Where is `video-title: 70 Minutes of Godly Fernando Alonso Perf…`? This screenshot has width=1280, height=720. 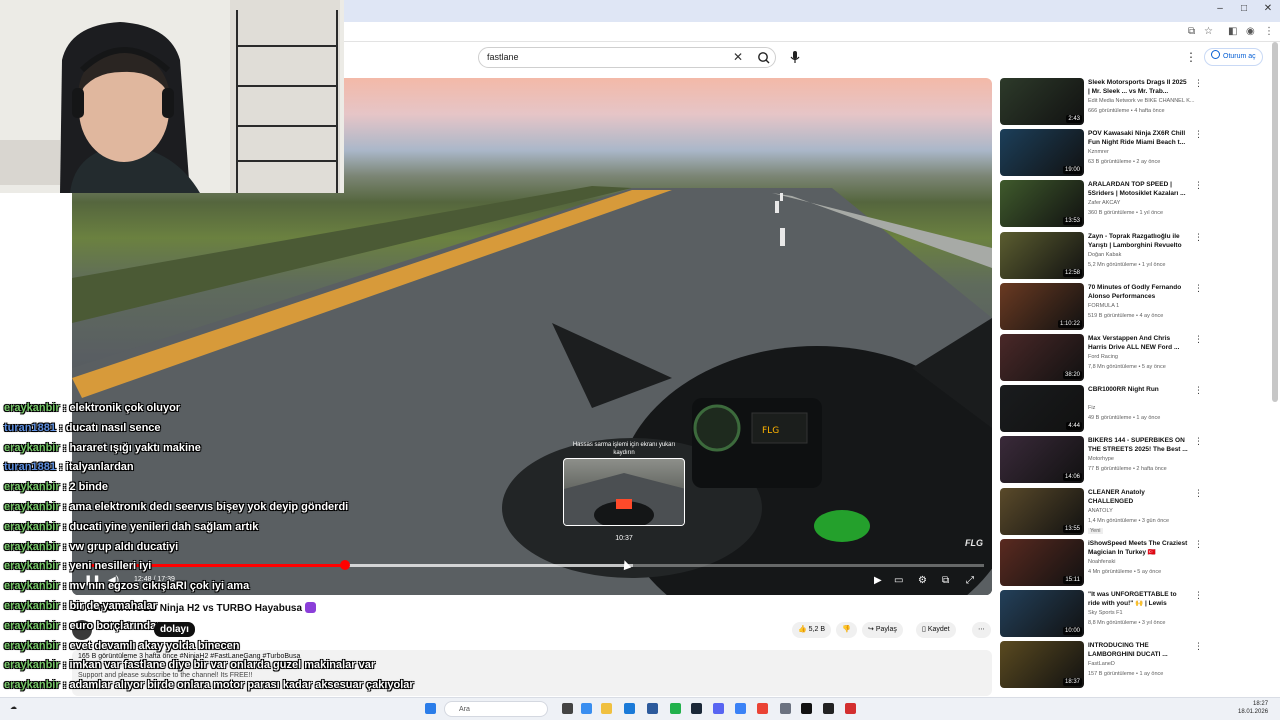
video-title: 70 Minutes of Godly Fernando Alonso Perf… is located at coordinates (1138, 292).